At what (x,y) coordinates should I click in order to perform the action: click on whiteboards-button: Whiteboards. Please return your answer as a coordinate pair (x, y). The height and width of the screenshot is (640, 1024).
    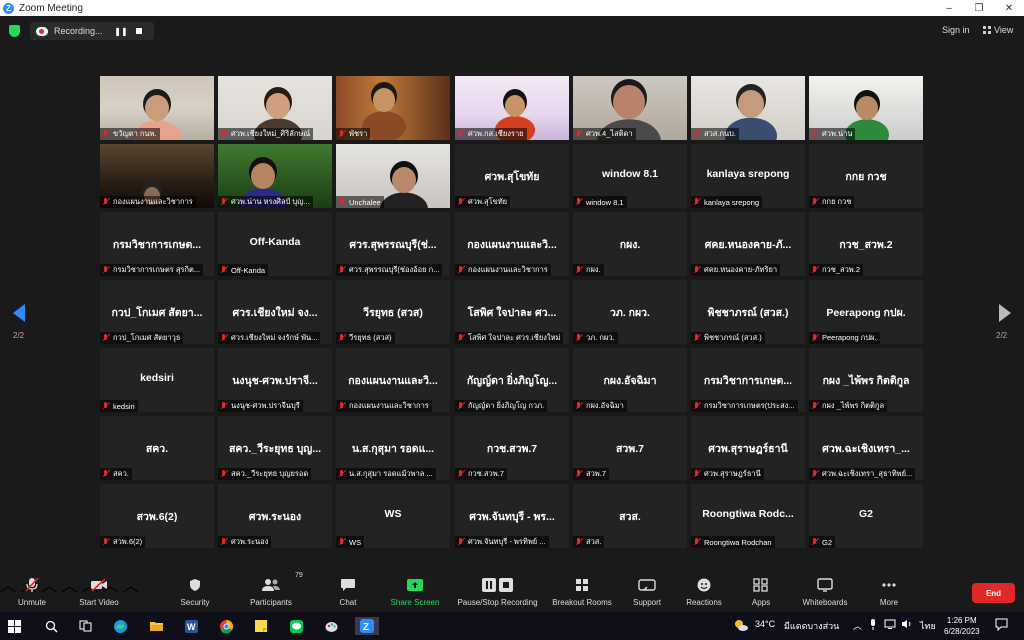
    Looking at the image, I should click on (825, 593).